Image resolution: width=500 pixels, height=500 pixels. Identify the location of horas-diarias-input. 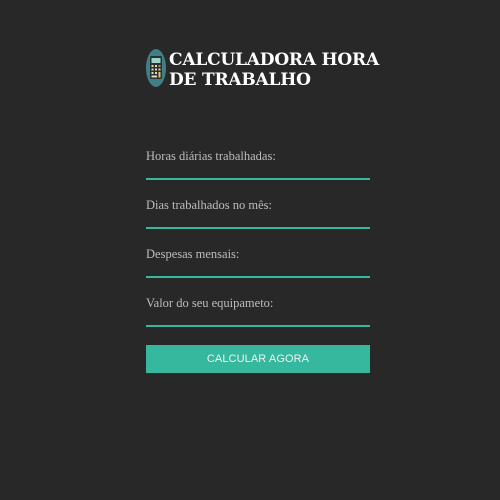
(258, 173).